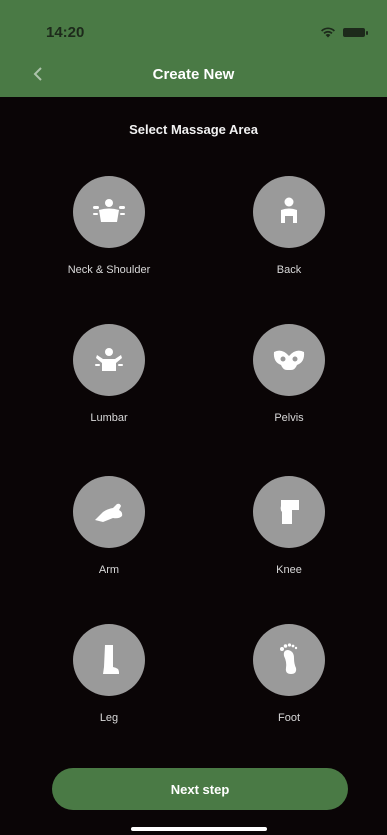  I want to click on area-label: Neck & Shoulder, so click(109, 270).